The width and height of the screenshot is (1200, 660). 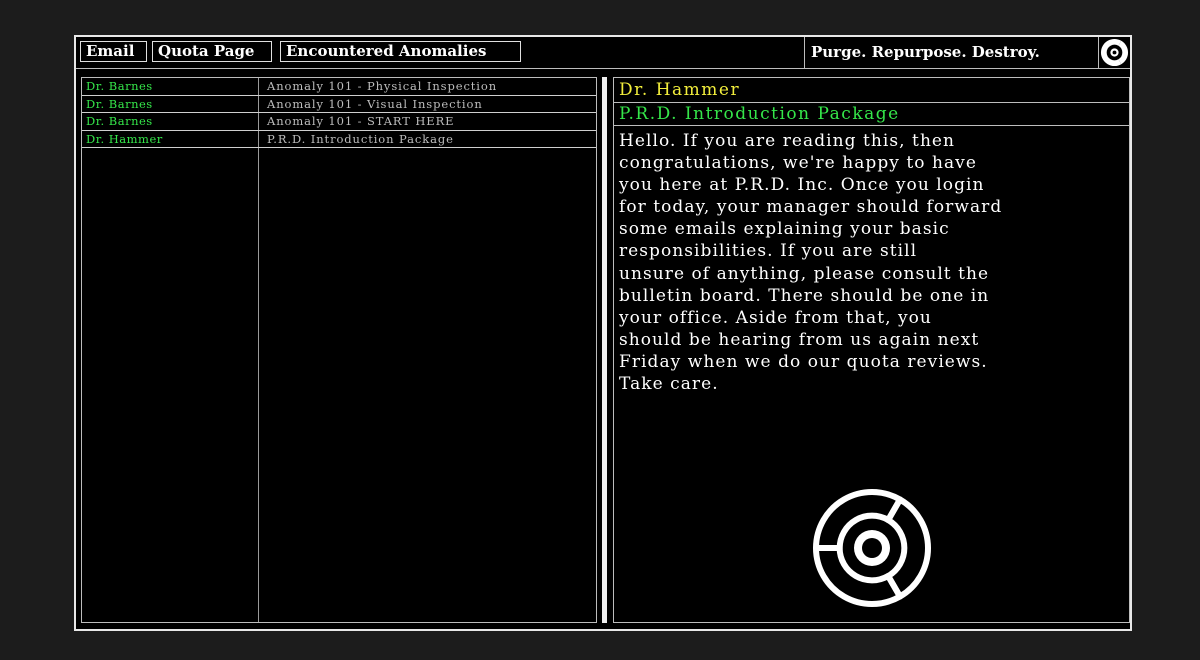 I want to click on email-subject: P.R.D. Introduction Package, so click(x=360, y=138).